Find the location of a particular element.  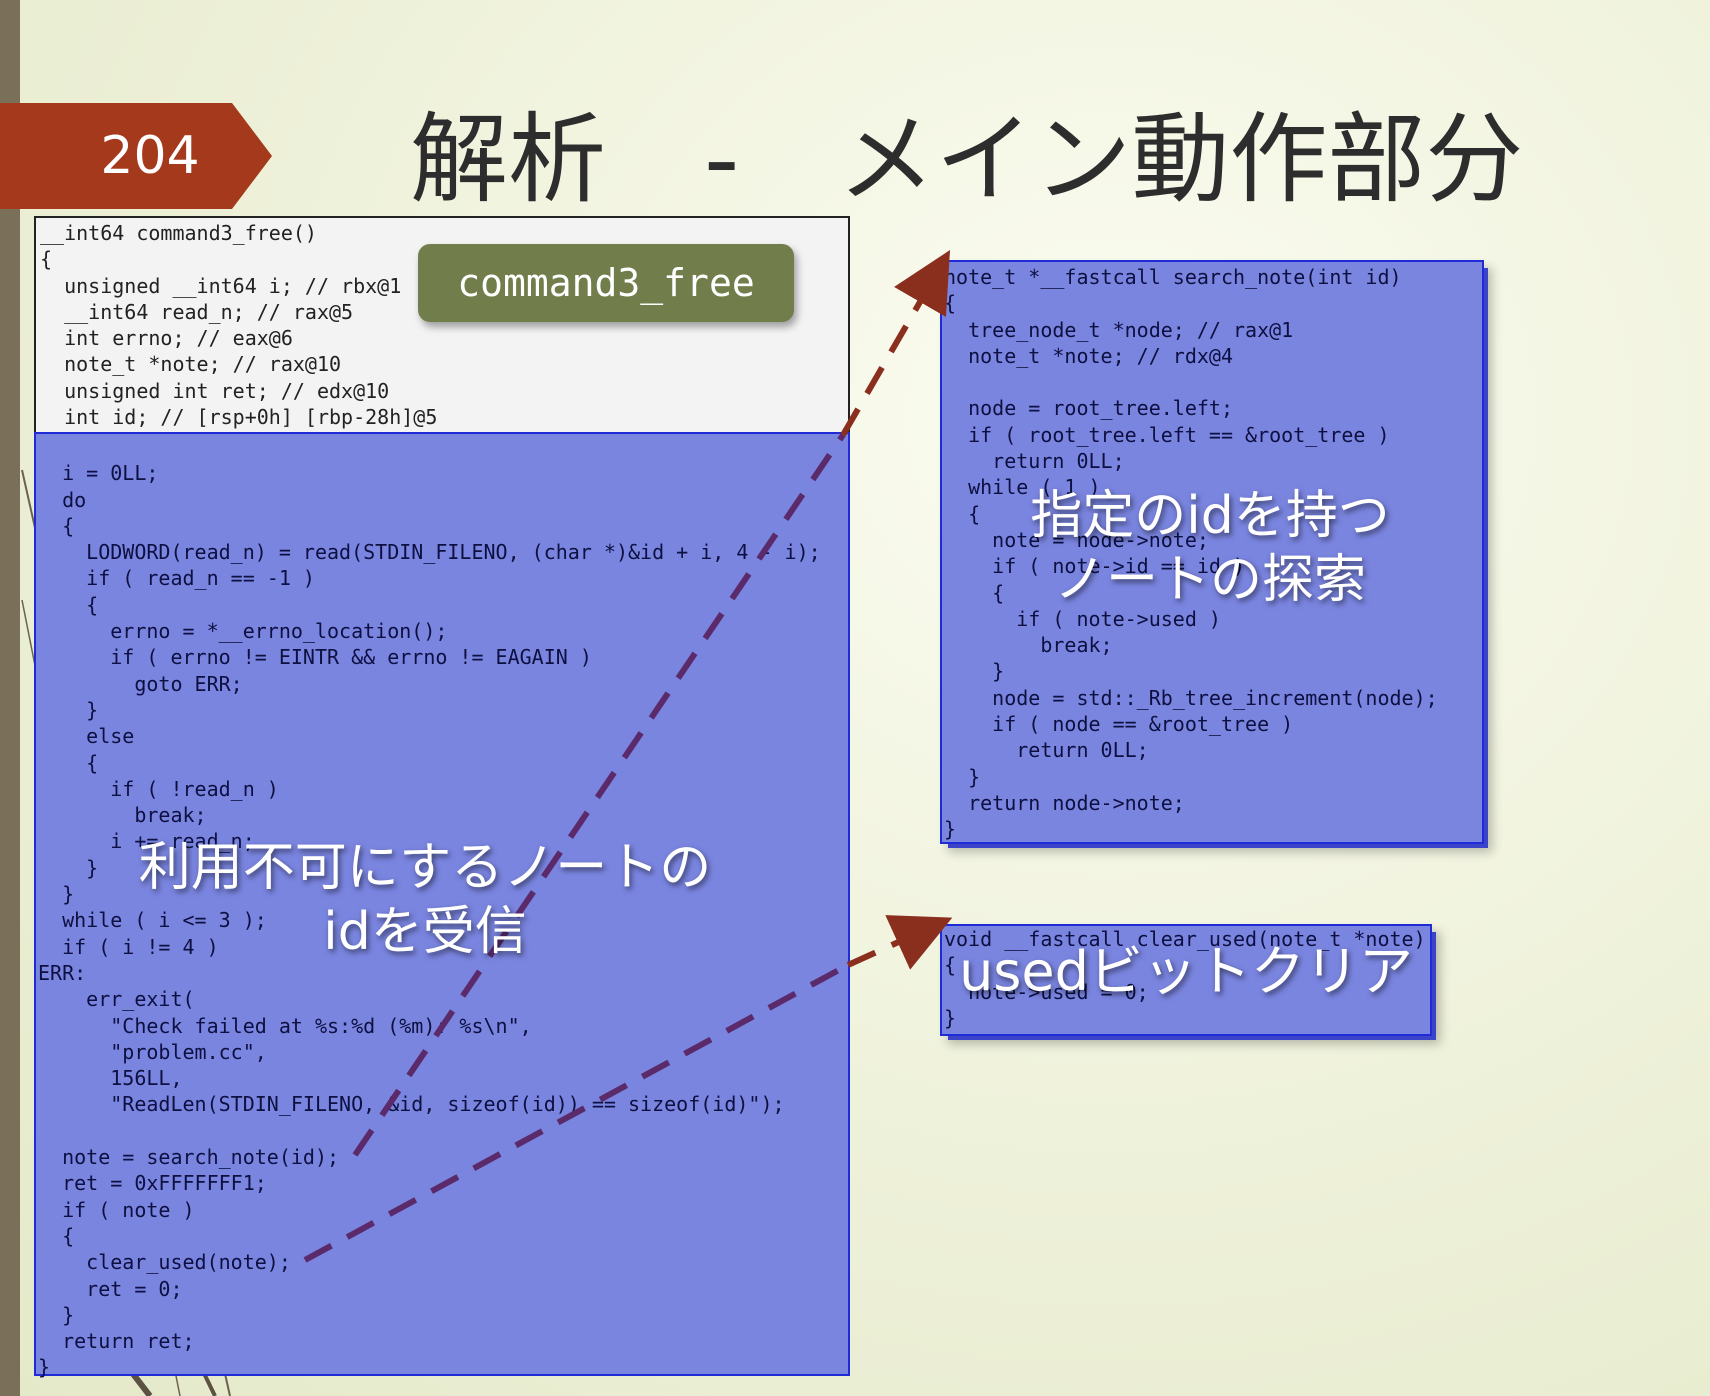

arrow-search-upper is located at coordinates (895, 343).